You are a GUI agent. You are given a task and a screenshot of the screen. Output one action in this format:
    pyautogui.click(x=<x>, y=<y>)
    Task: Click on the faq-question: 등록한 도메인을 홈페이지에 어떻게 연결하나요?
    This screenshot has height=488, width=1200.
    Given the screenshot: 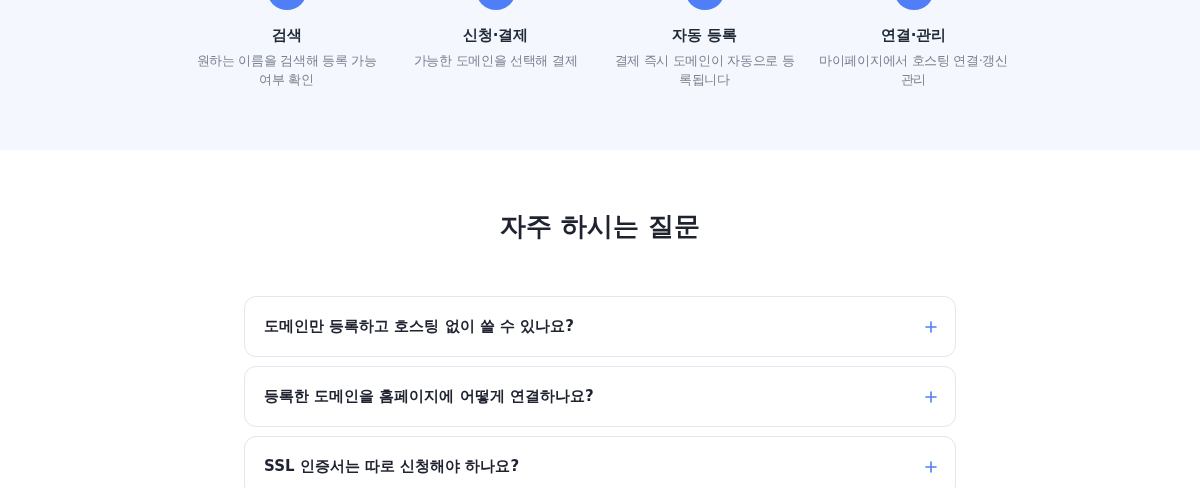 What is the action you would take?
    pyautogui.click(x=600, y=396)
    